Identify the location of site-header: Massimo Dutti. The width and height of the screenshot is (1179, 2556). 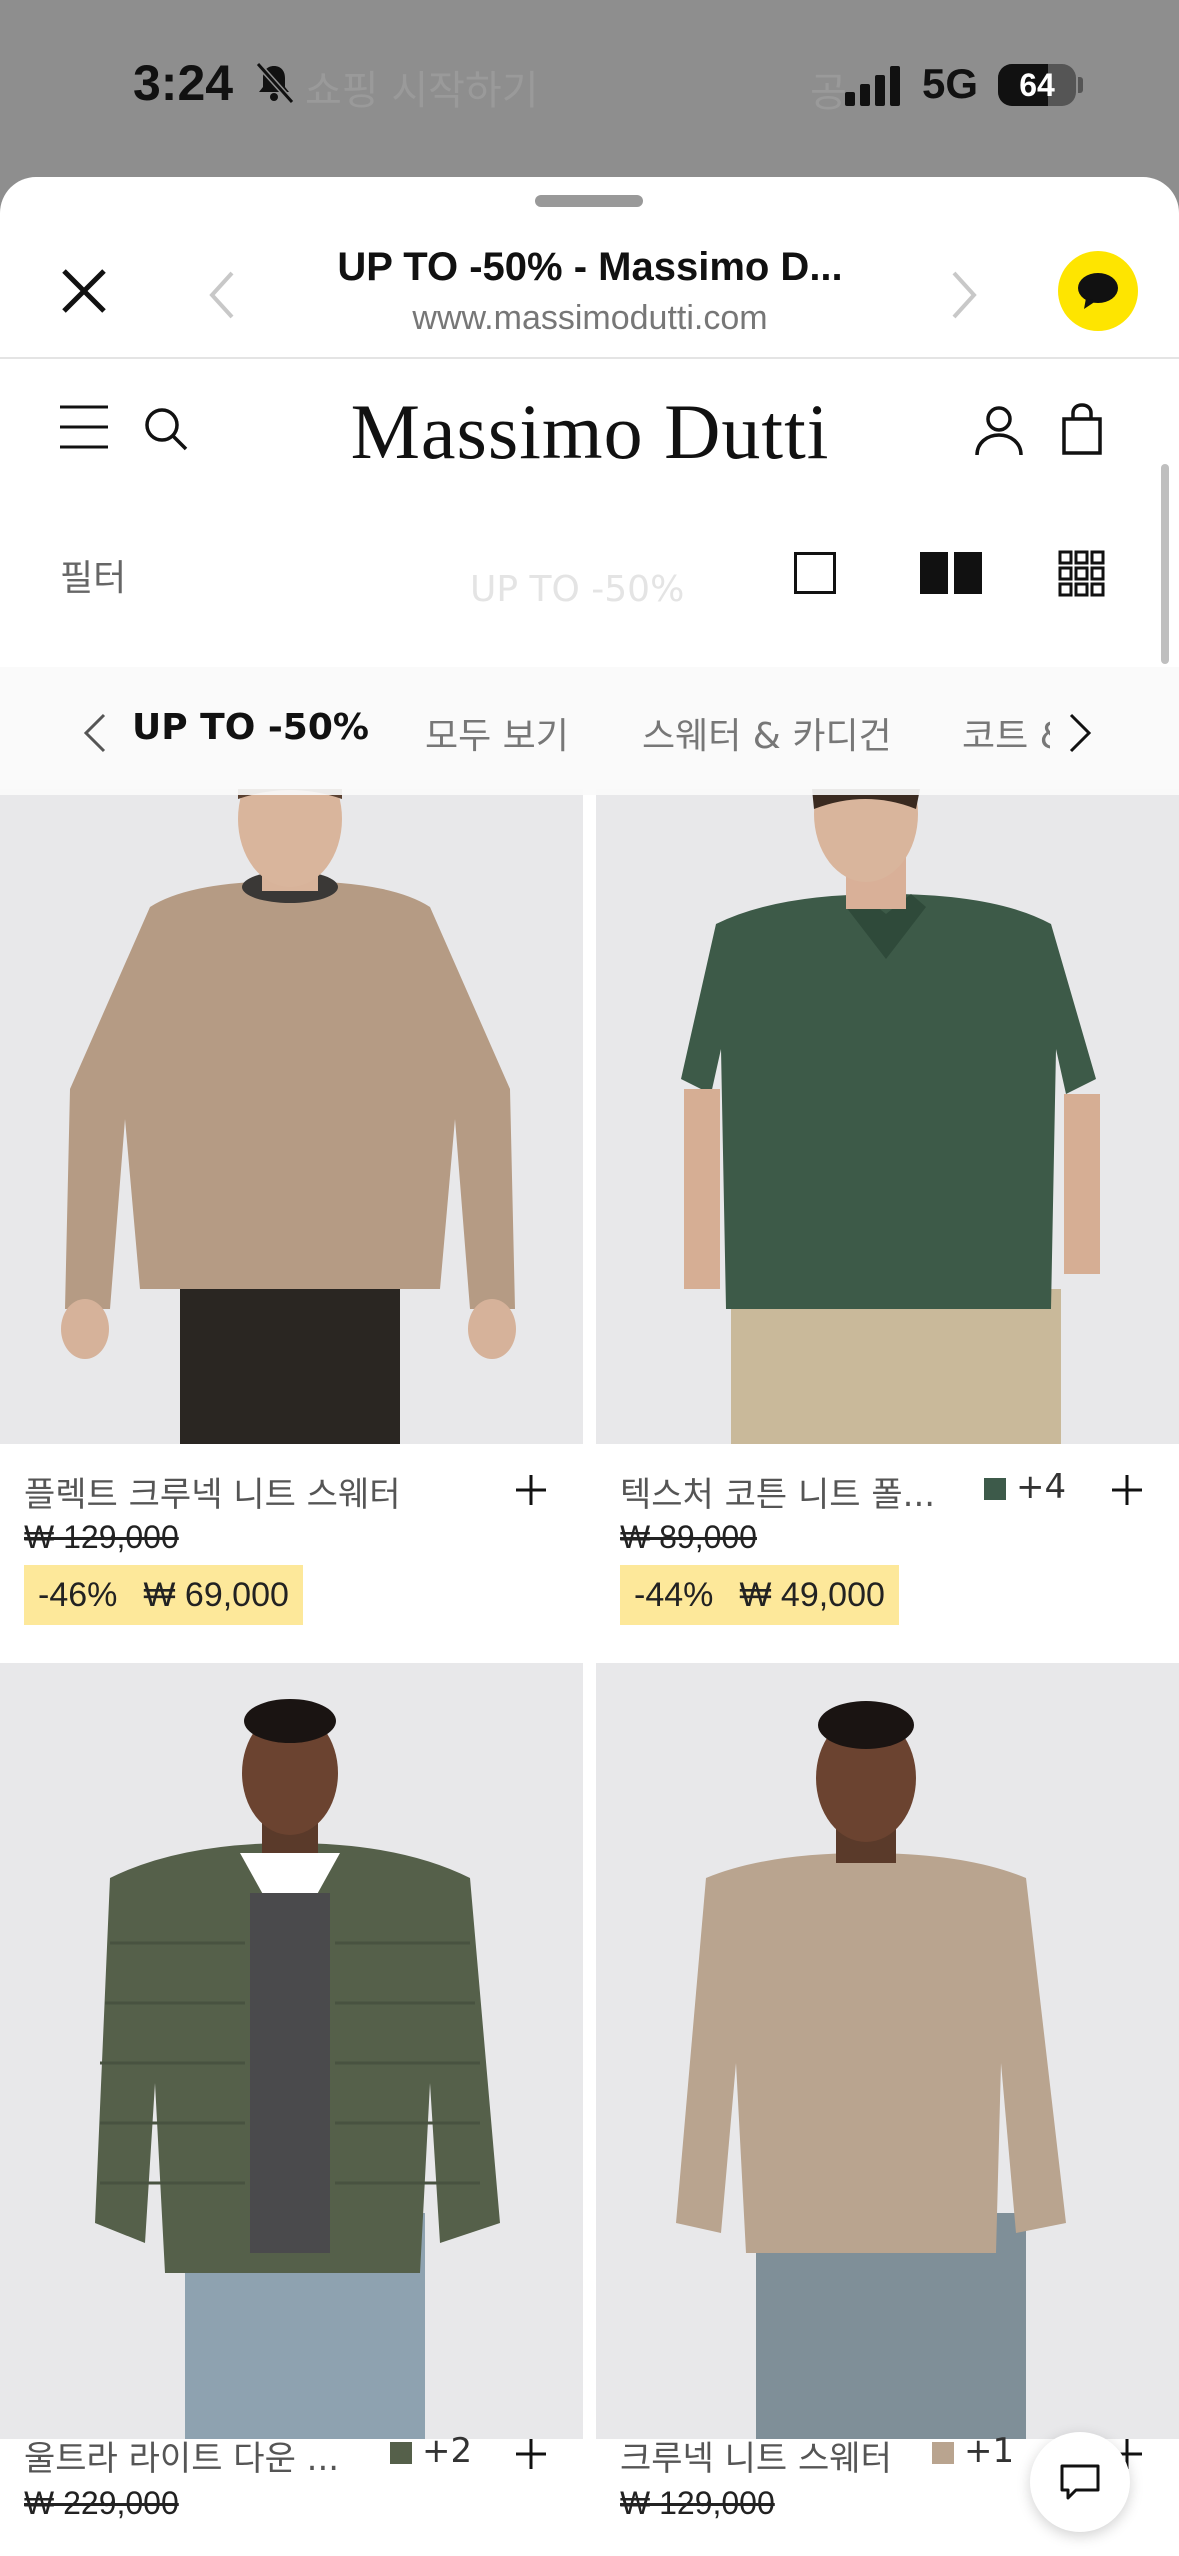
(589, 434).